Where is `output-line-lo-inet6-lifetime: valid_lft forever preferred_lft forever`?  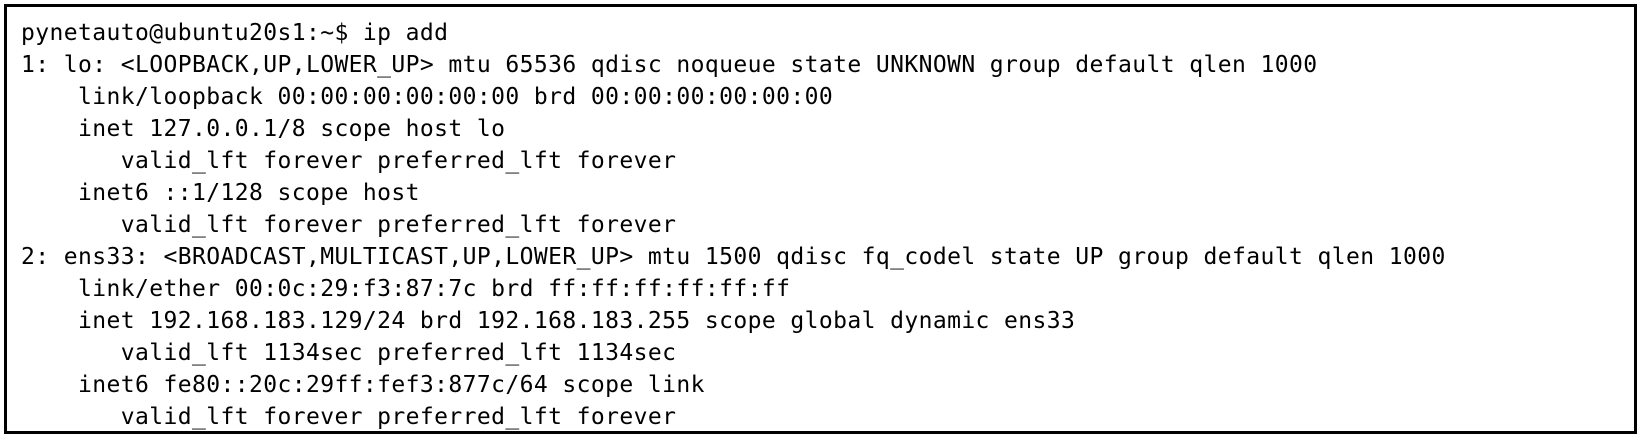 output-line-lo-inet6-lifetime: valid_lft forever preferred_lft forever is located at coordinates (349, 225).